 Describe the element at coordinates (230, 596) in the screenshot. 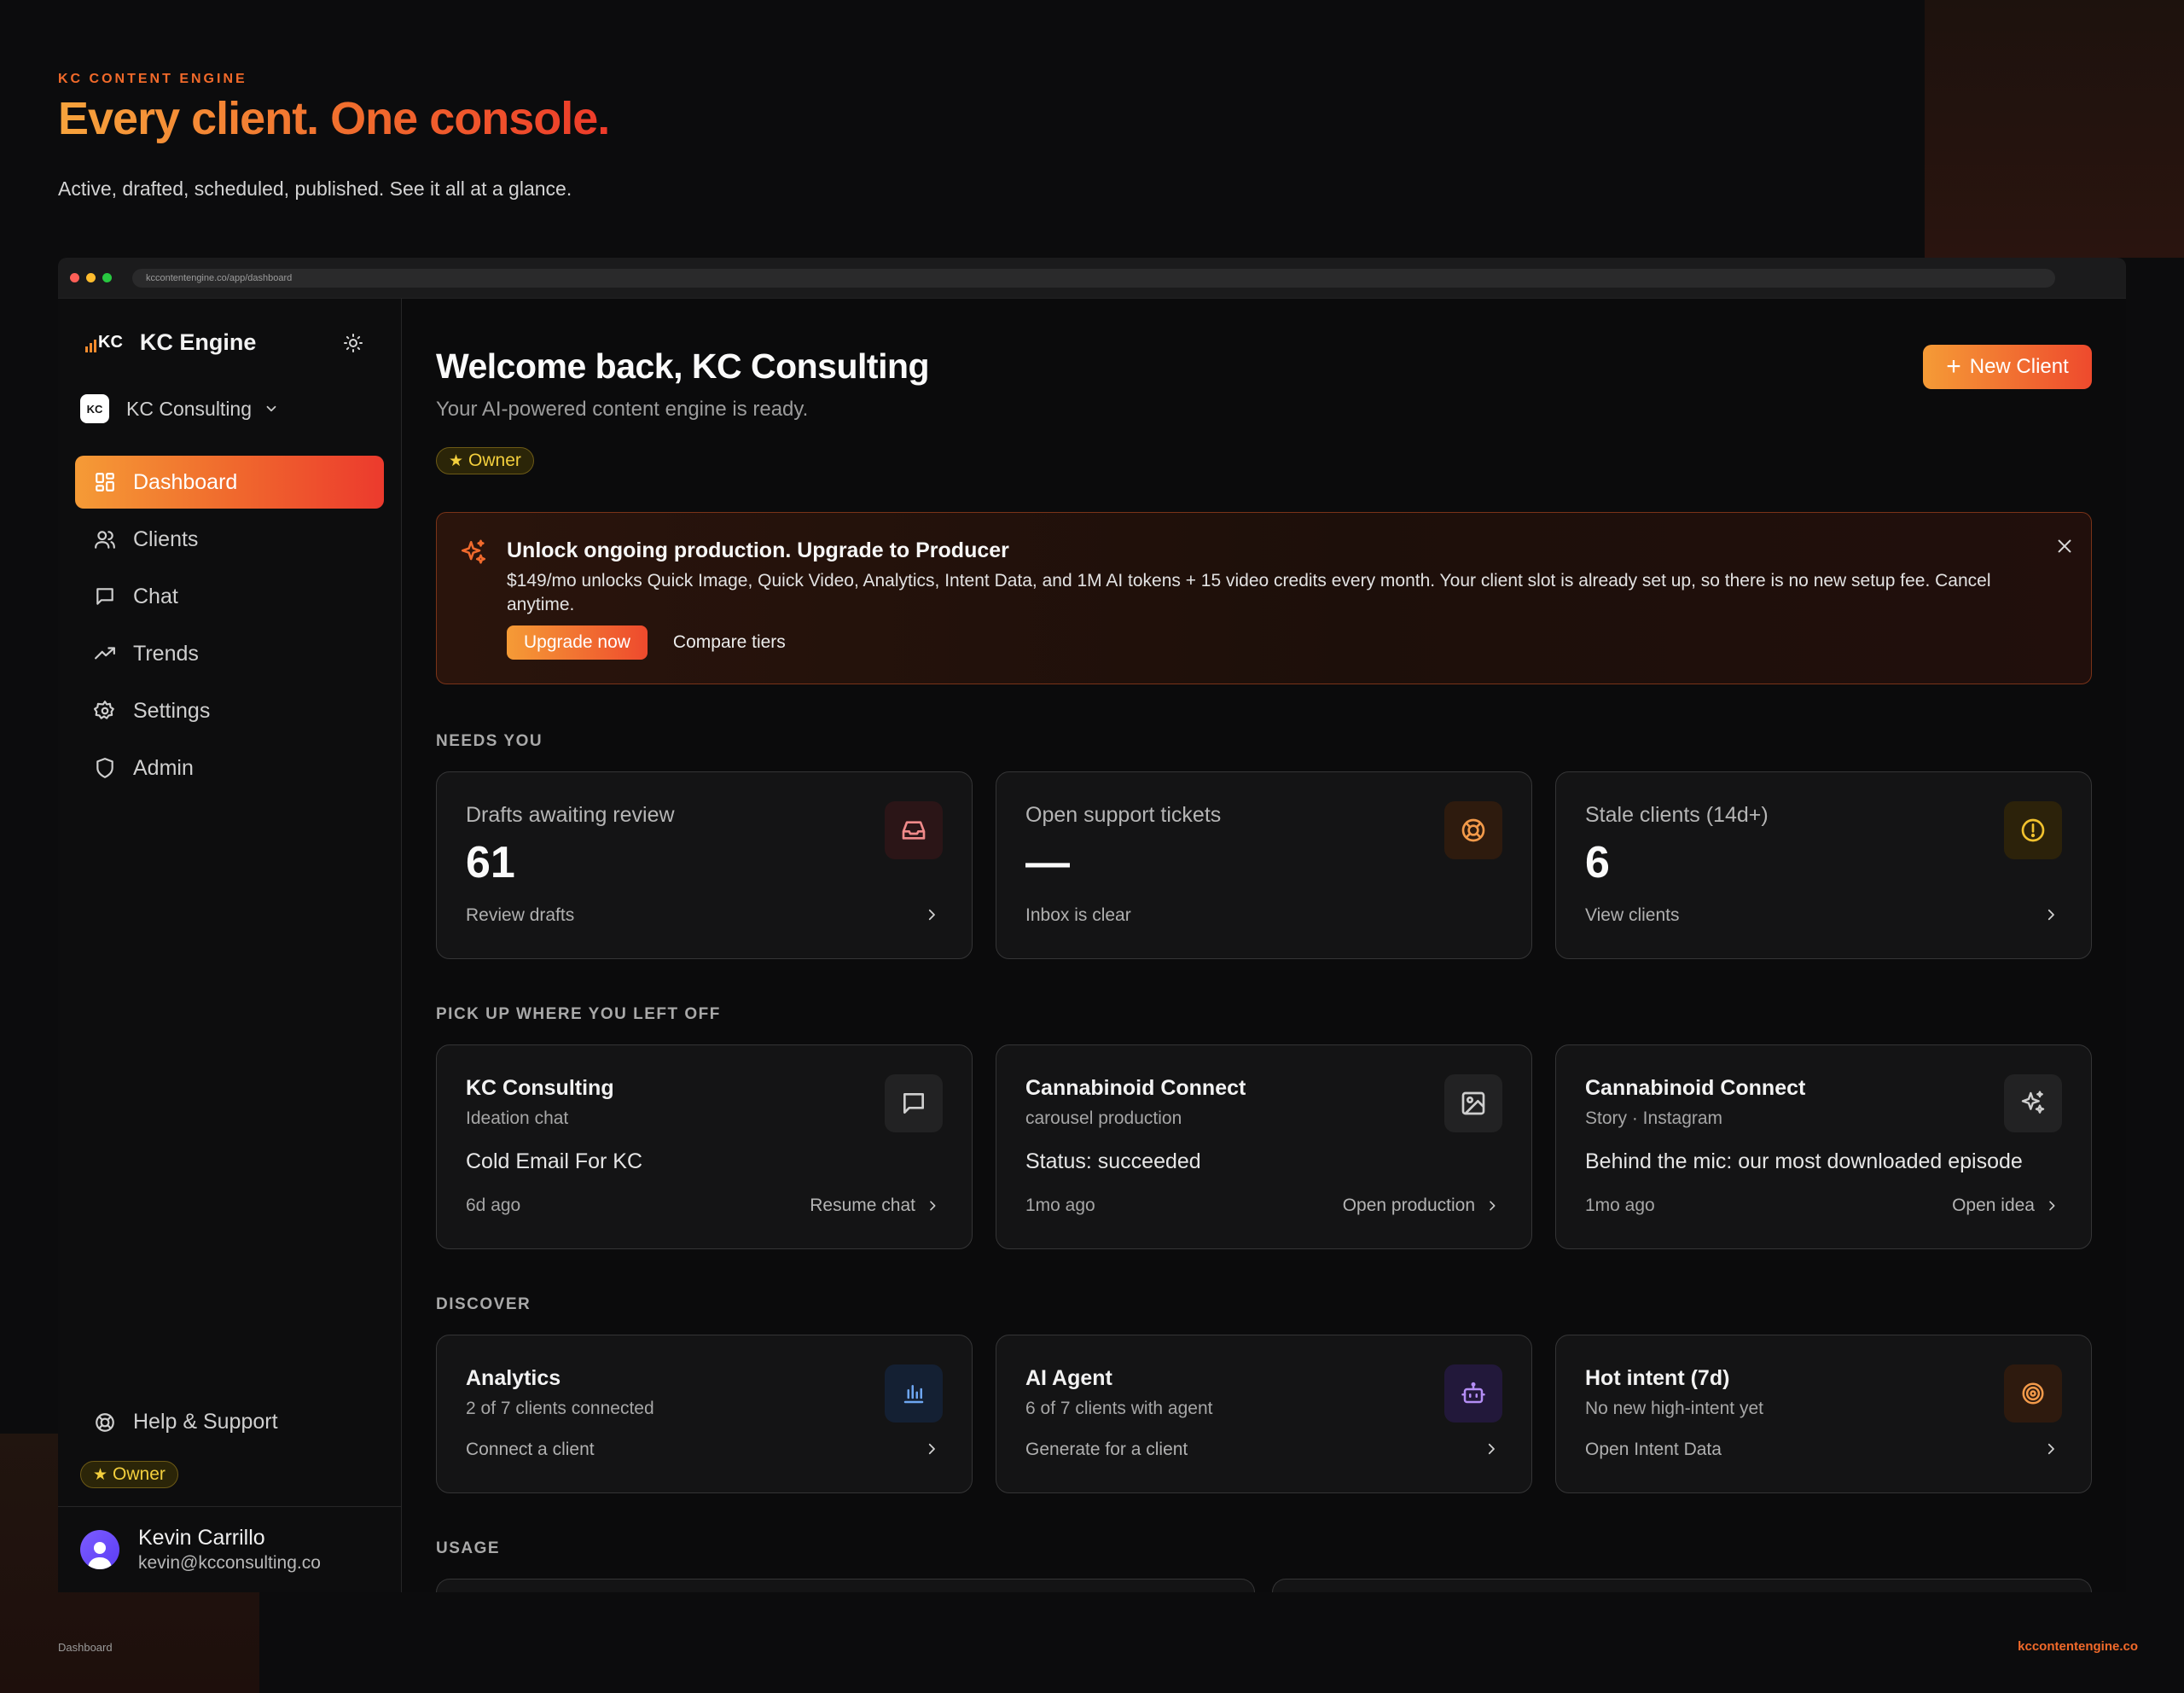

I see `sidebar-item-chat: Chat` at that location.